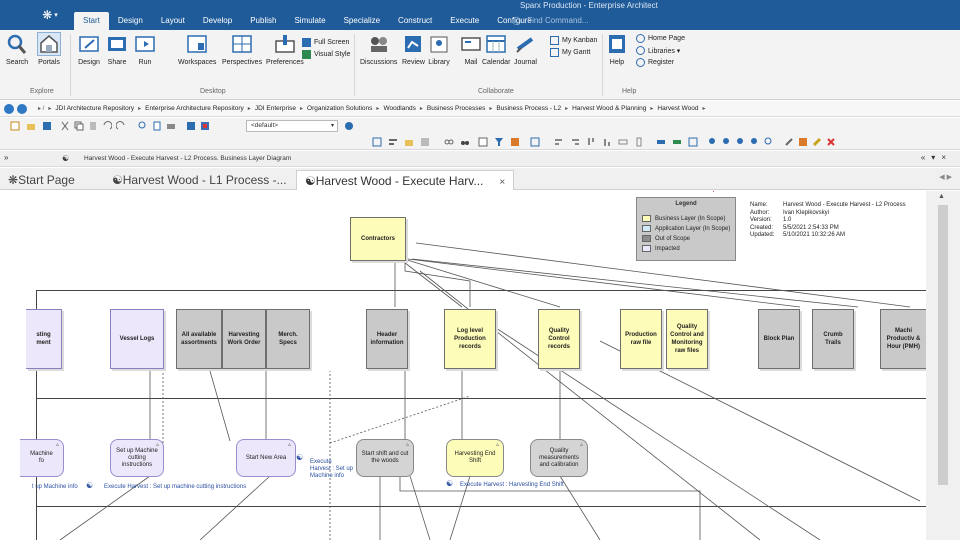  Describe the element at coordinates (191, 126) in the screenshot. I see `image-icon` at that location.